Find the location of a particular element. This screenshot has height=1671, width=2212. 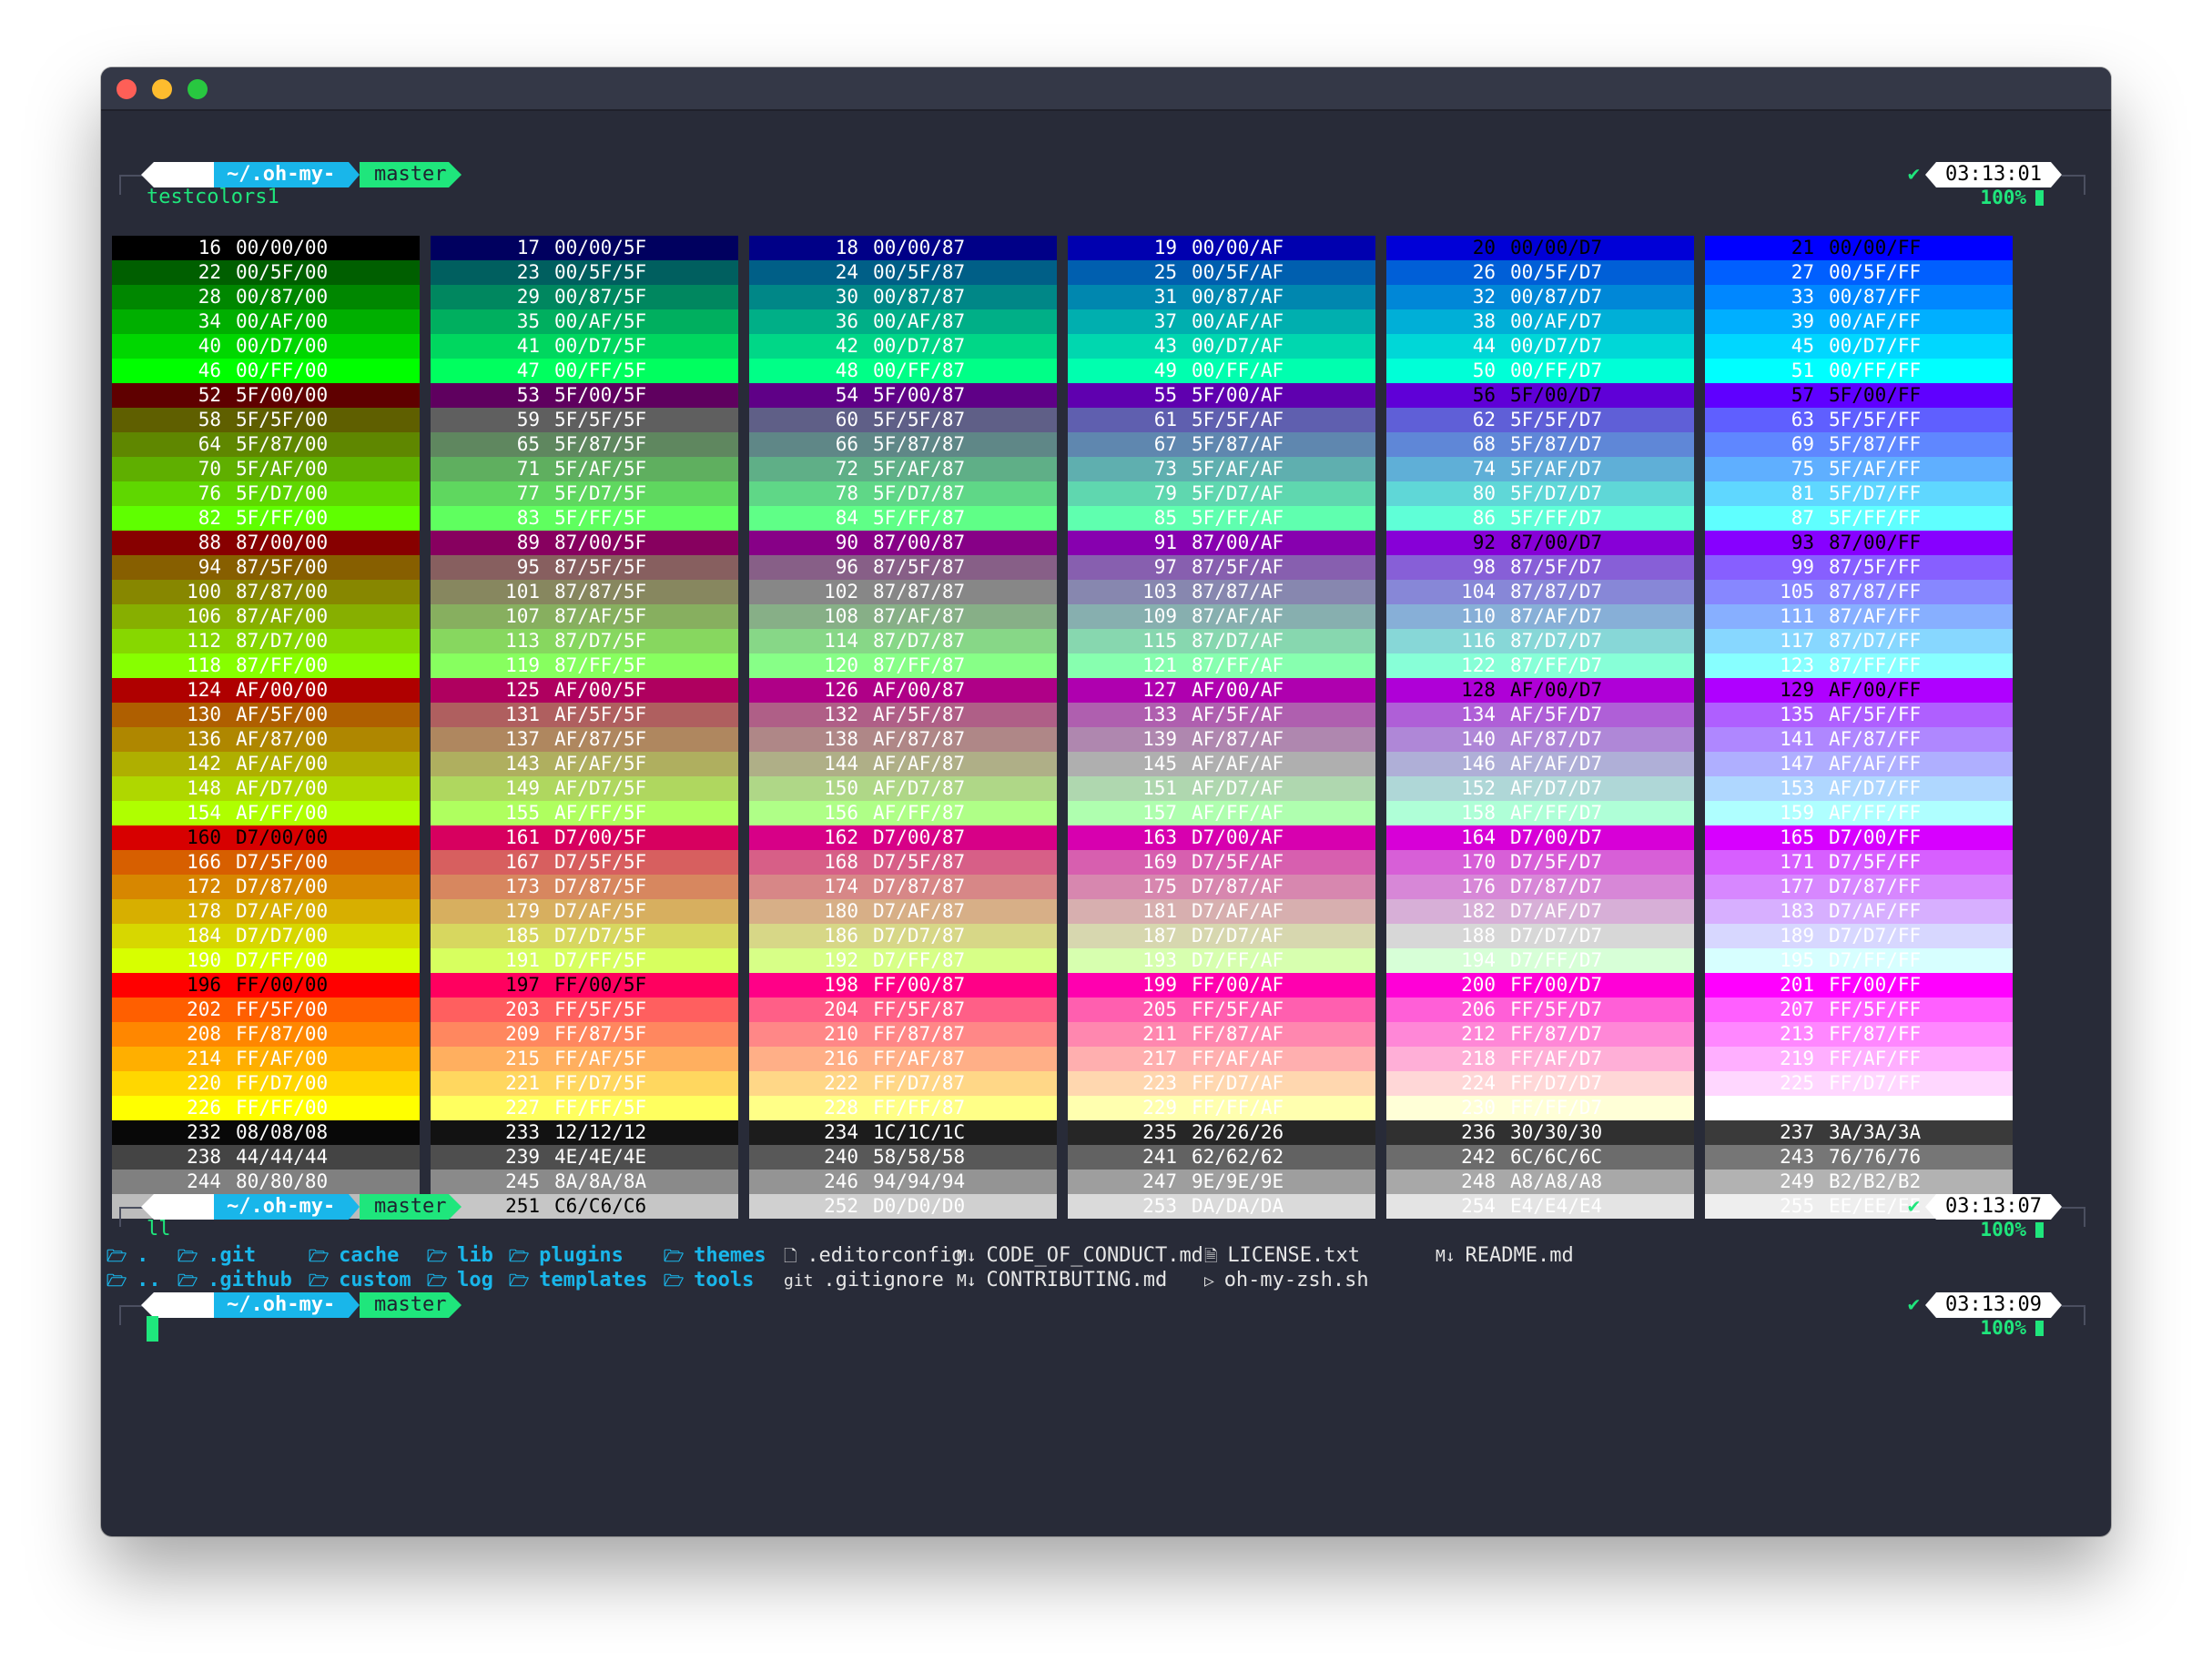

color-cell-182: 182 D7/AF/D7 is located at coordinates (1540, 911).